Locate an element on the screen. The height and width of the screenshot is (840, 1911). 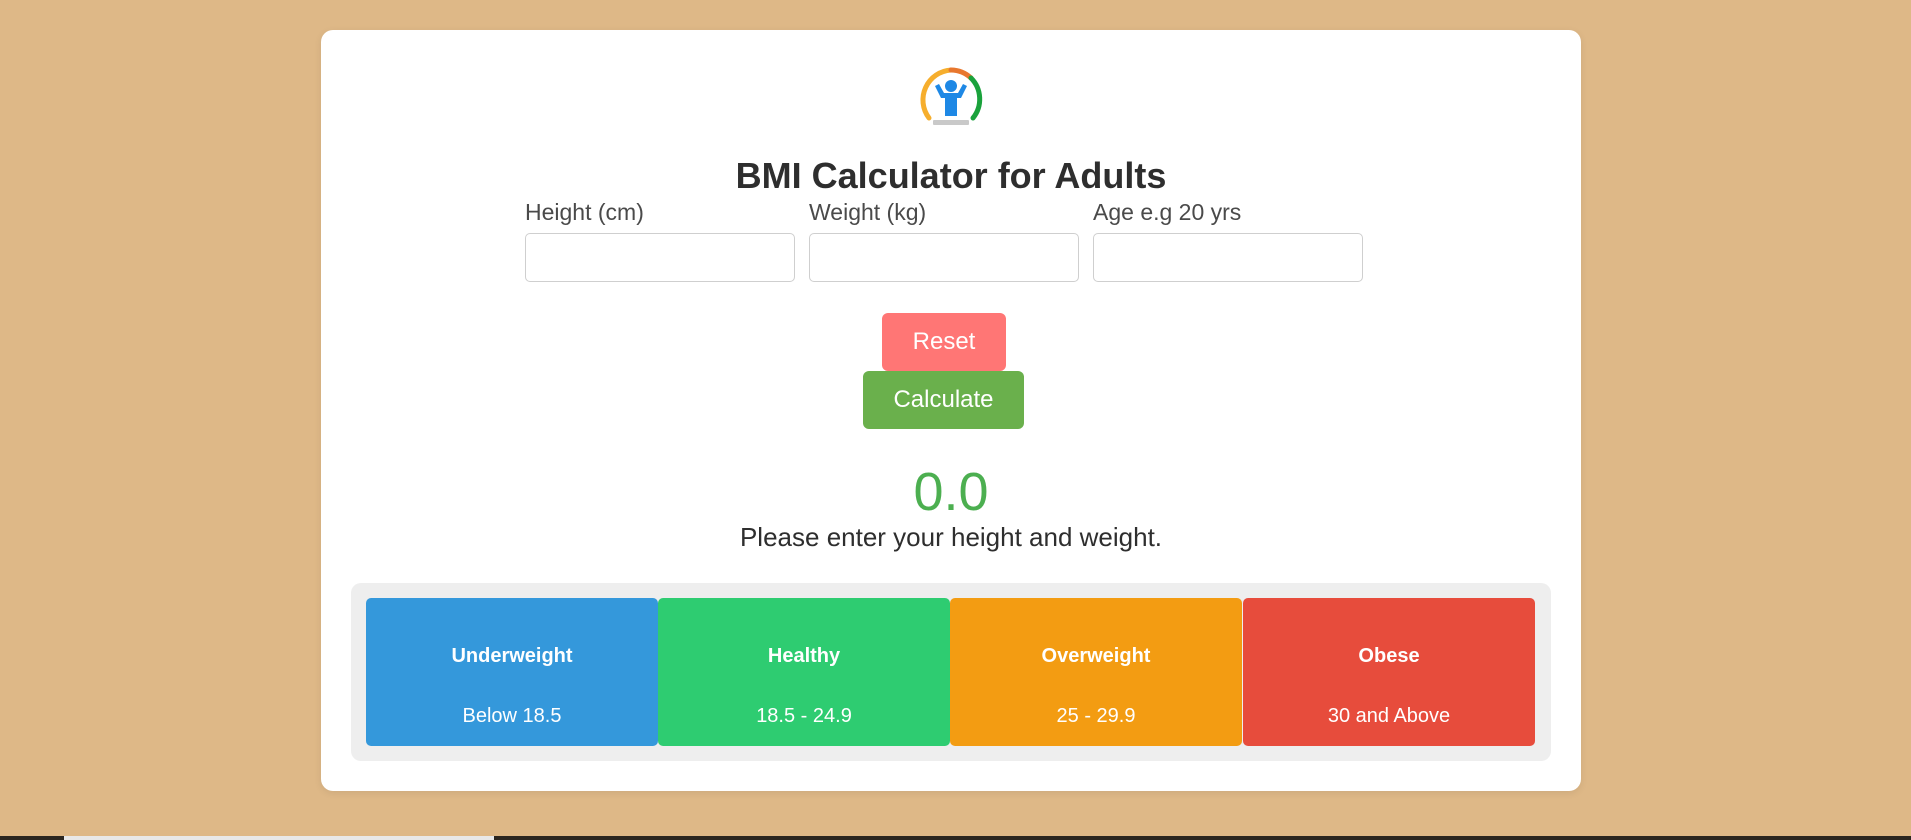
age-label: Age e.g 20 yrs is located at coordinates (1167, 212).